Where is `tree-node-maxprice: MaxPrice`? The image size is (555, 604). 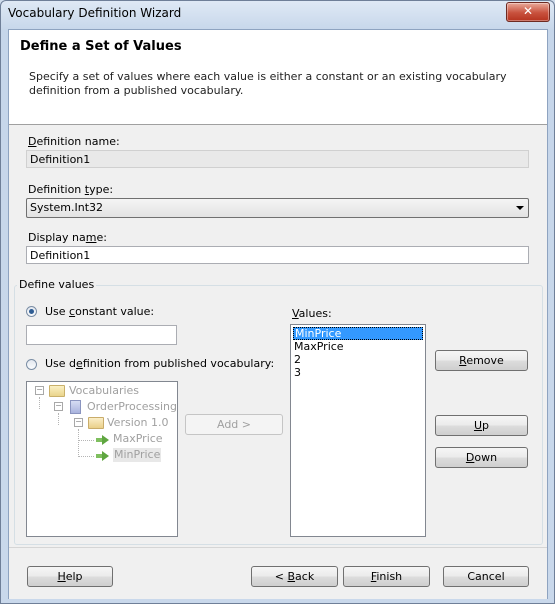 tree-node-maxprice: MaxPrice is located at coordinates (138, 439).